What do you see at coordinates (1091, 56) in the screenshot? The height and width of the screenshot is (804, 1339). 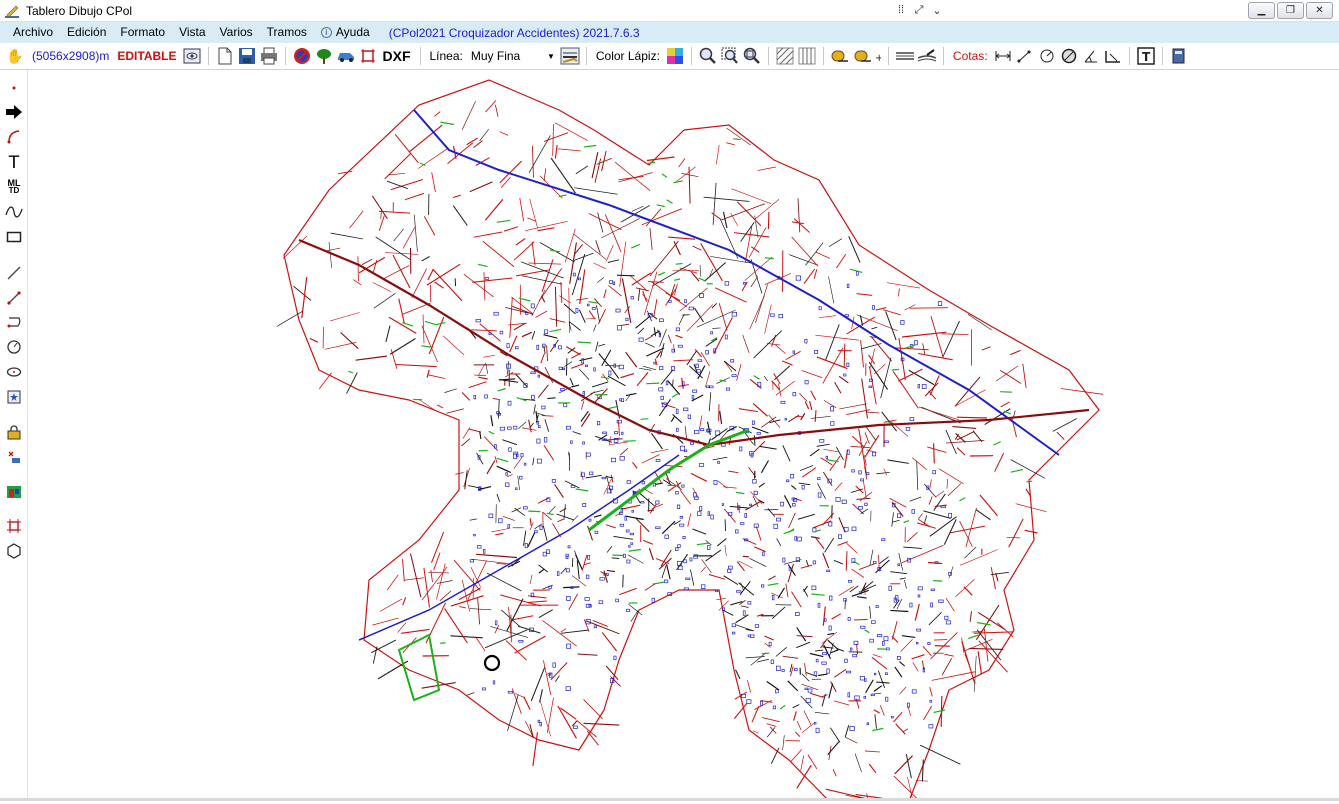 I see `dimension-angle-icon` at bounding box center [1091, 56].